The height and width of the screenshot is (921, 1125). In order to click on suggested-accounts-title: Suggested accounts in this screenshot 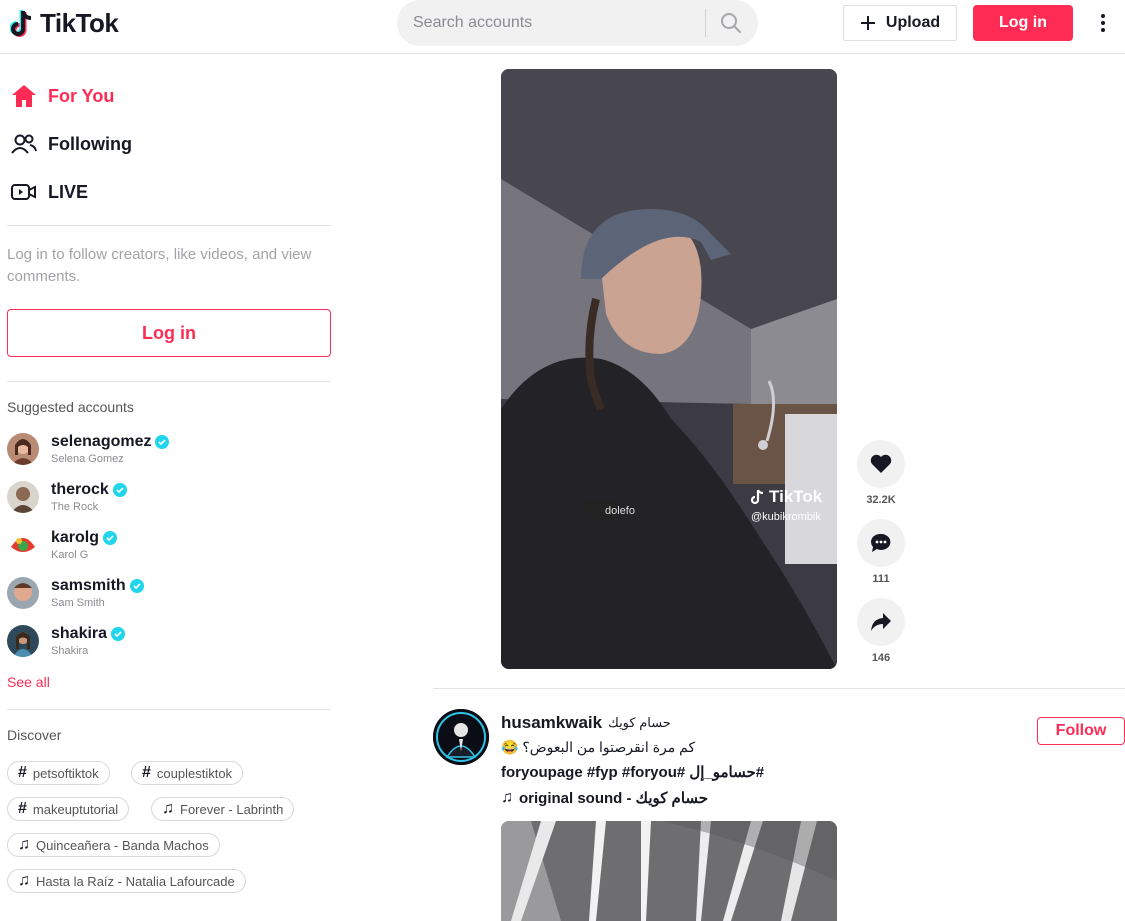, I will do `click(70, 407)`.